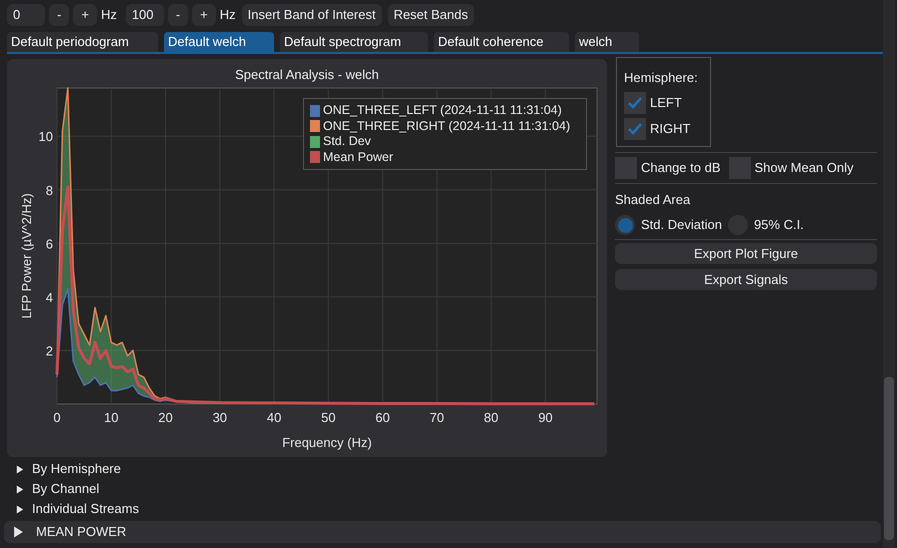 This screenshot has width=897, height=548. What do you see at coordinates (661, 78) in the screenshot?
I see `group-title: Hemisphere:` at bounding box center [661, 78].